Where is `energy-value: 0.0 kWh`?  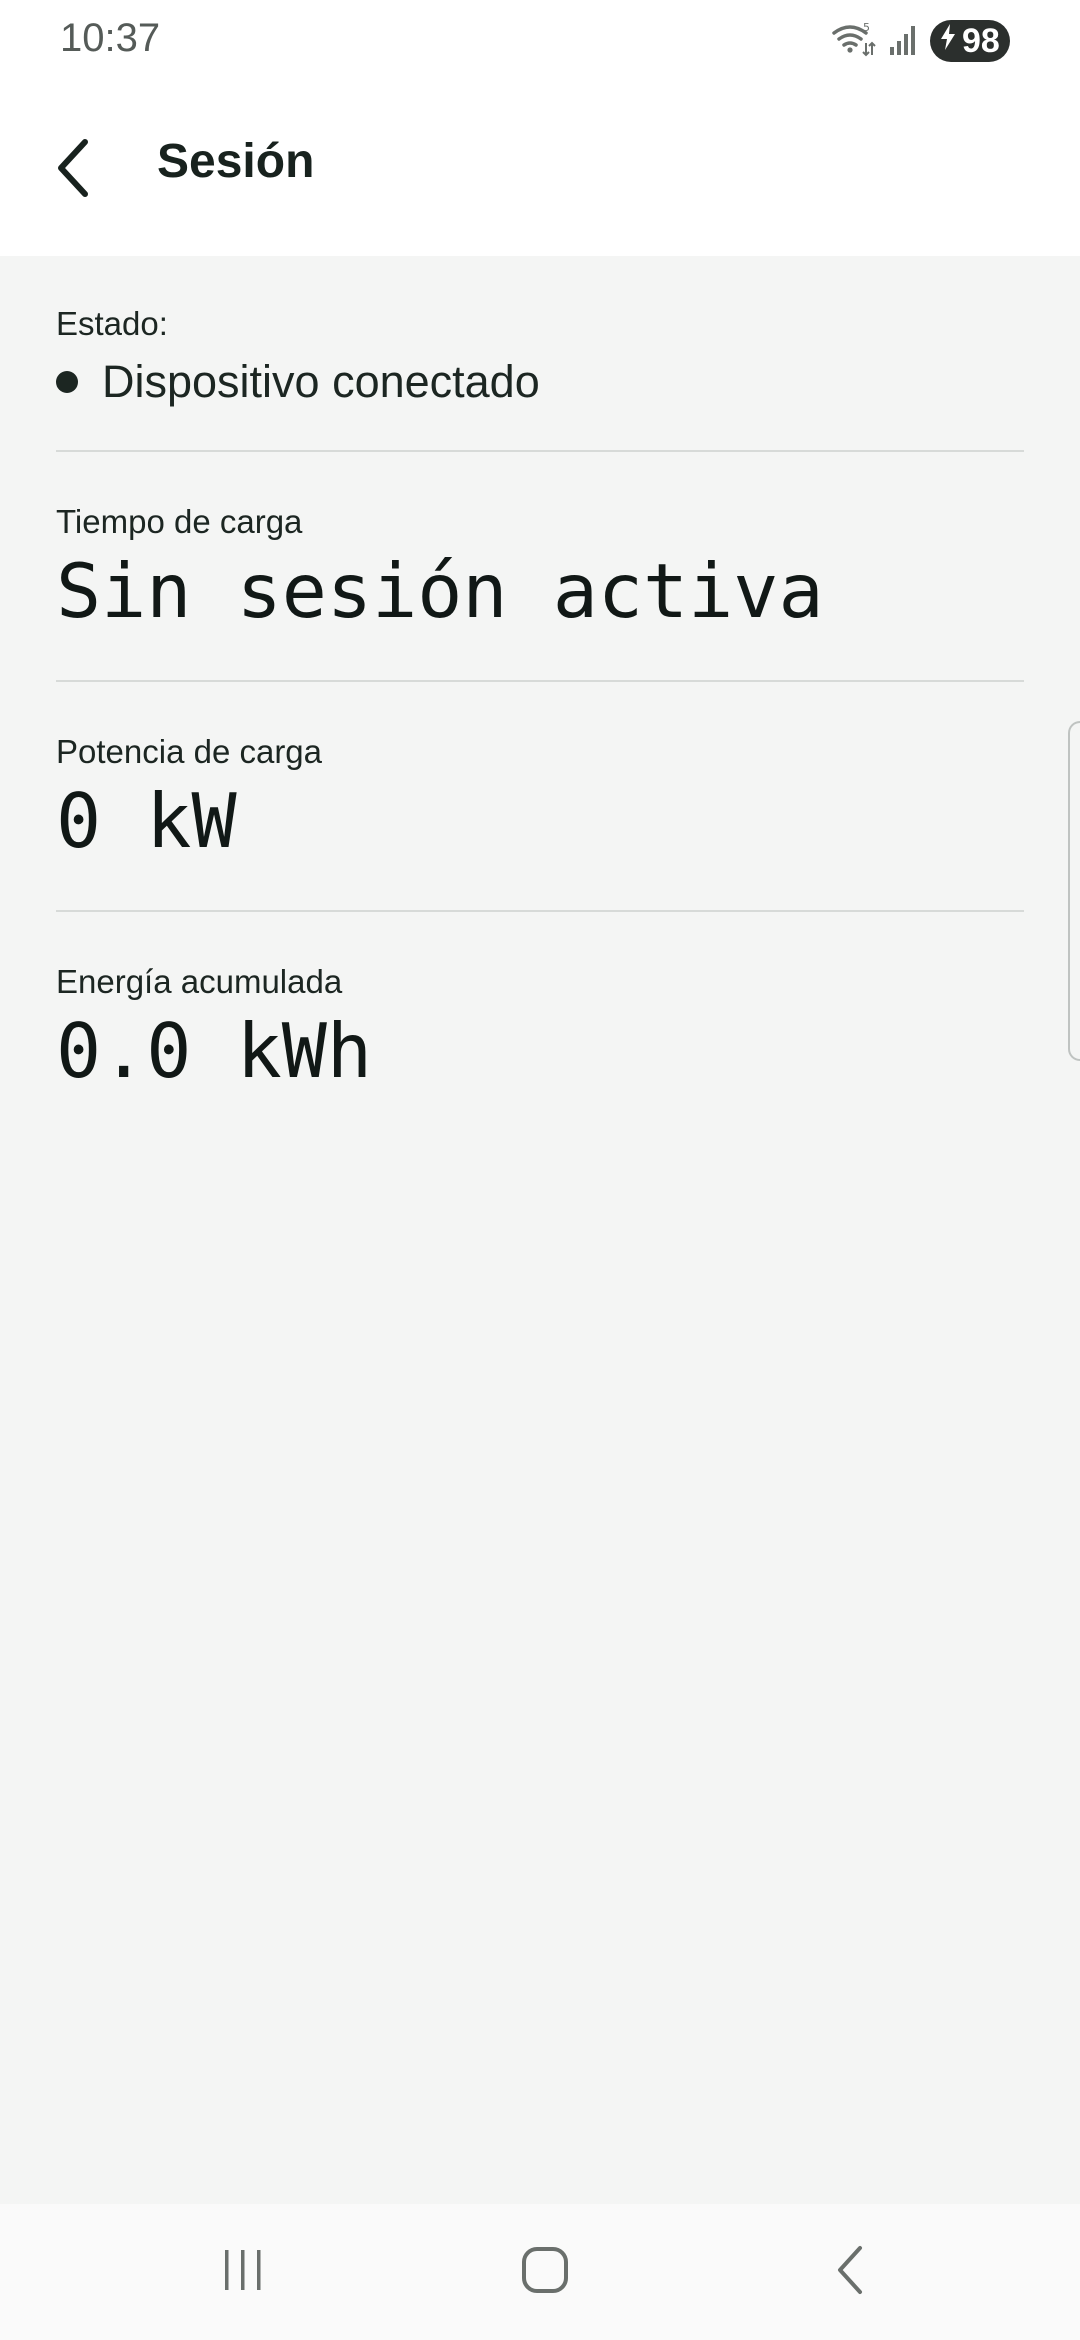 energy-value: 0.0 kWh is located at coordinates (214, 1051).